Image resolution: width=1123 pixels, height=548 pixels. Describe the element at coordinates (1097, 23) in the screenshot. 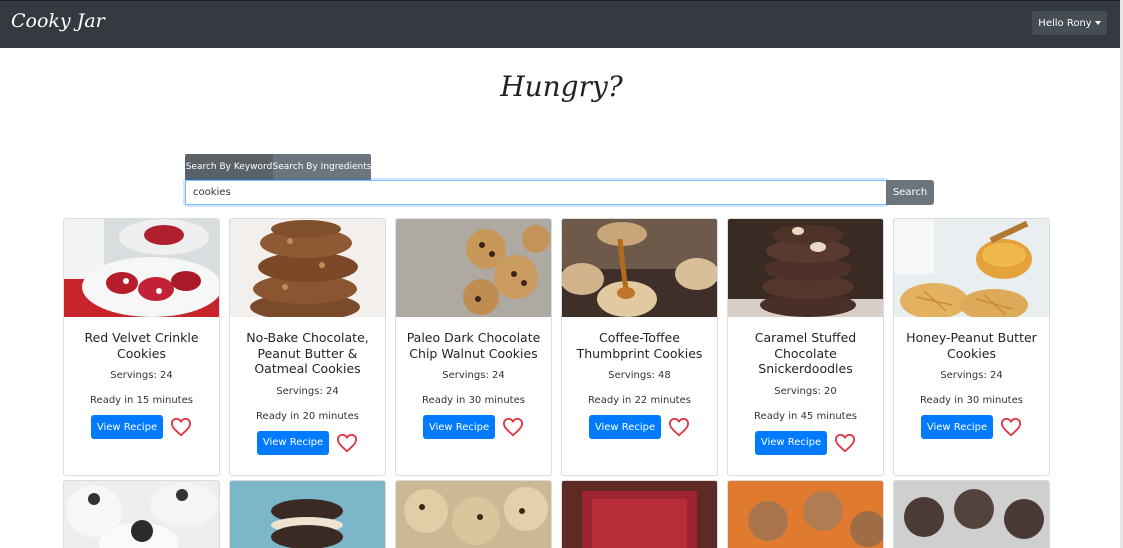

I see `caret-down-icon` at that location.